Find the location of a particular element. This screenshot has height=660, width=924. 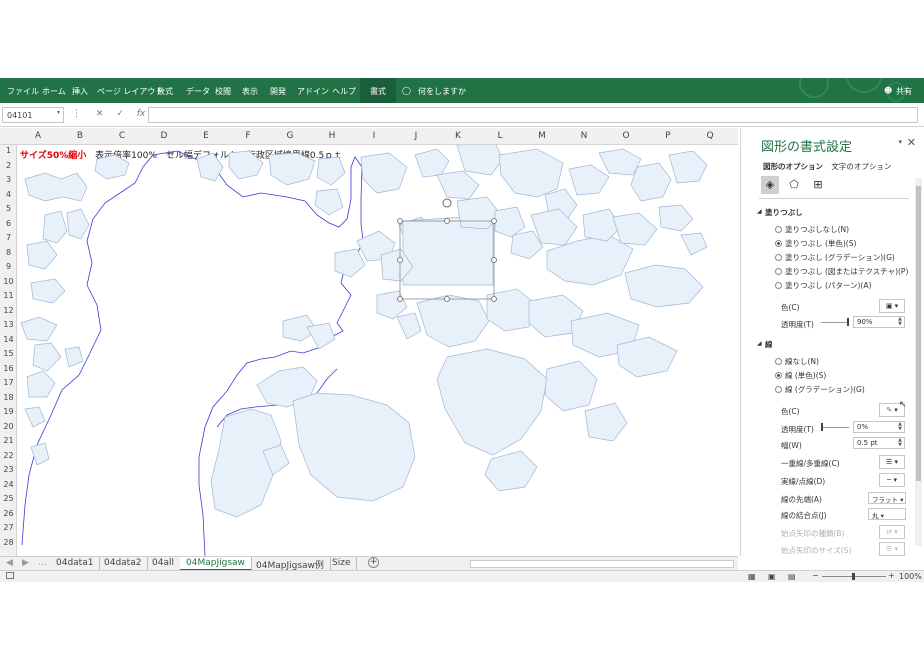

row-header: 10 is located at coordinates (8, 281).